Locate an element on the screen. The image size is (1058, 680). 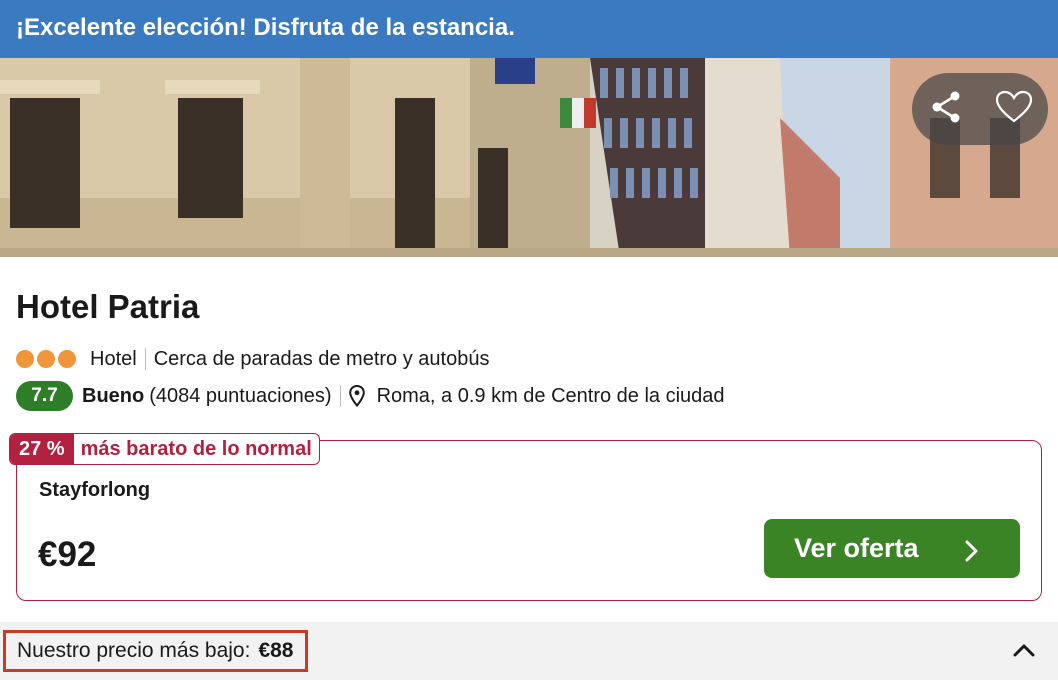
chevron-up-icon is located at coordinates (1024, 652).